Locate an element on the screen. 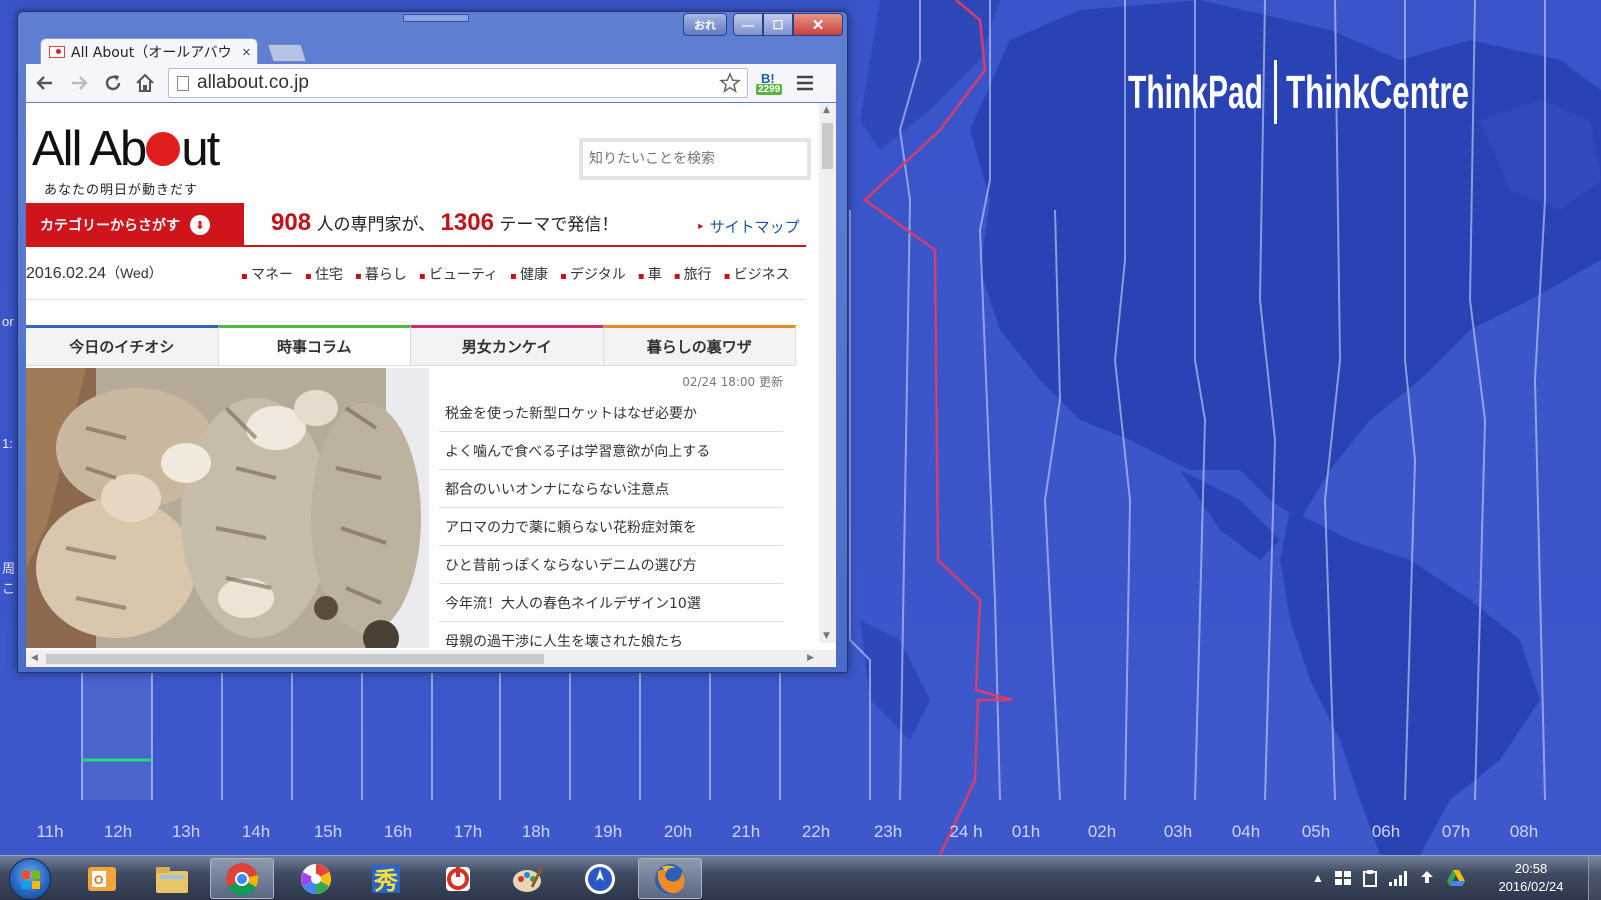 This screenshot has height=900, width=1601. forward-button is located at coordinates (79, 83).